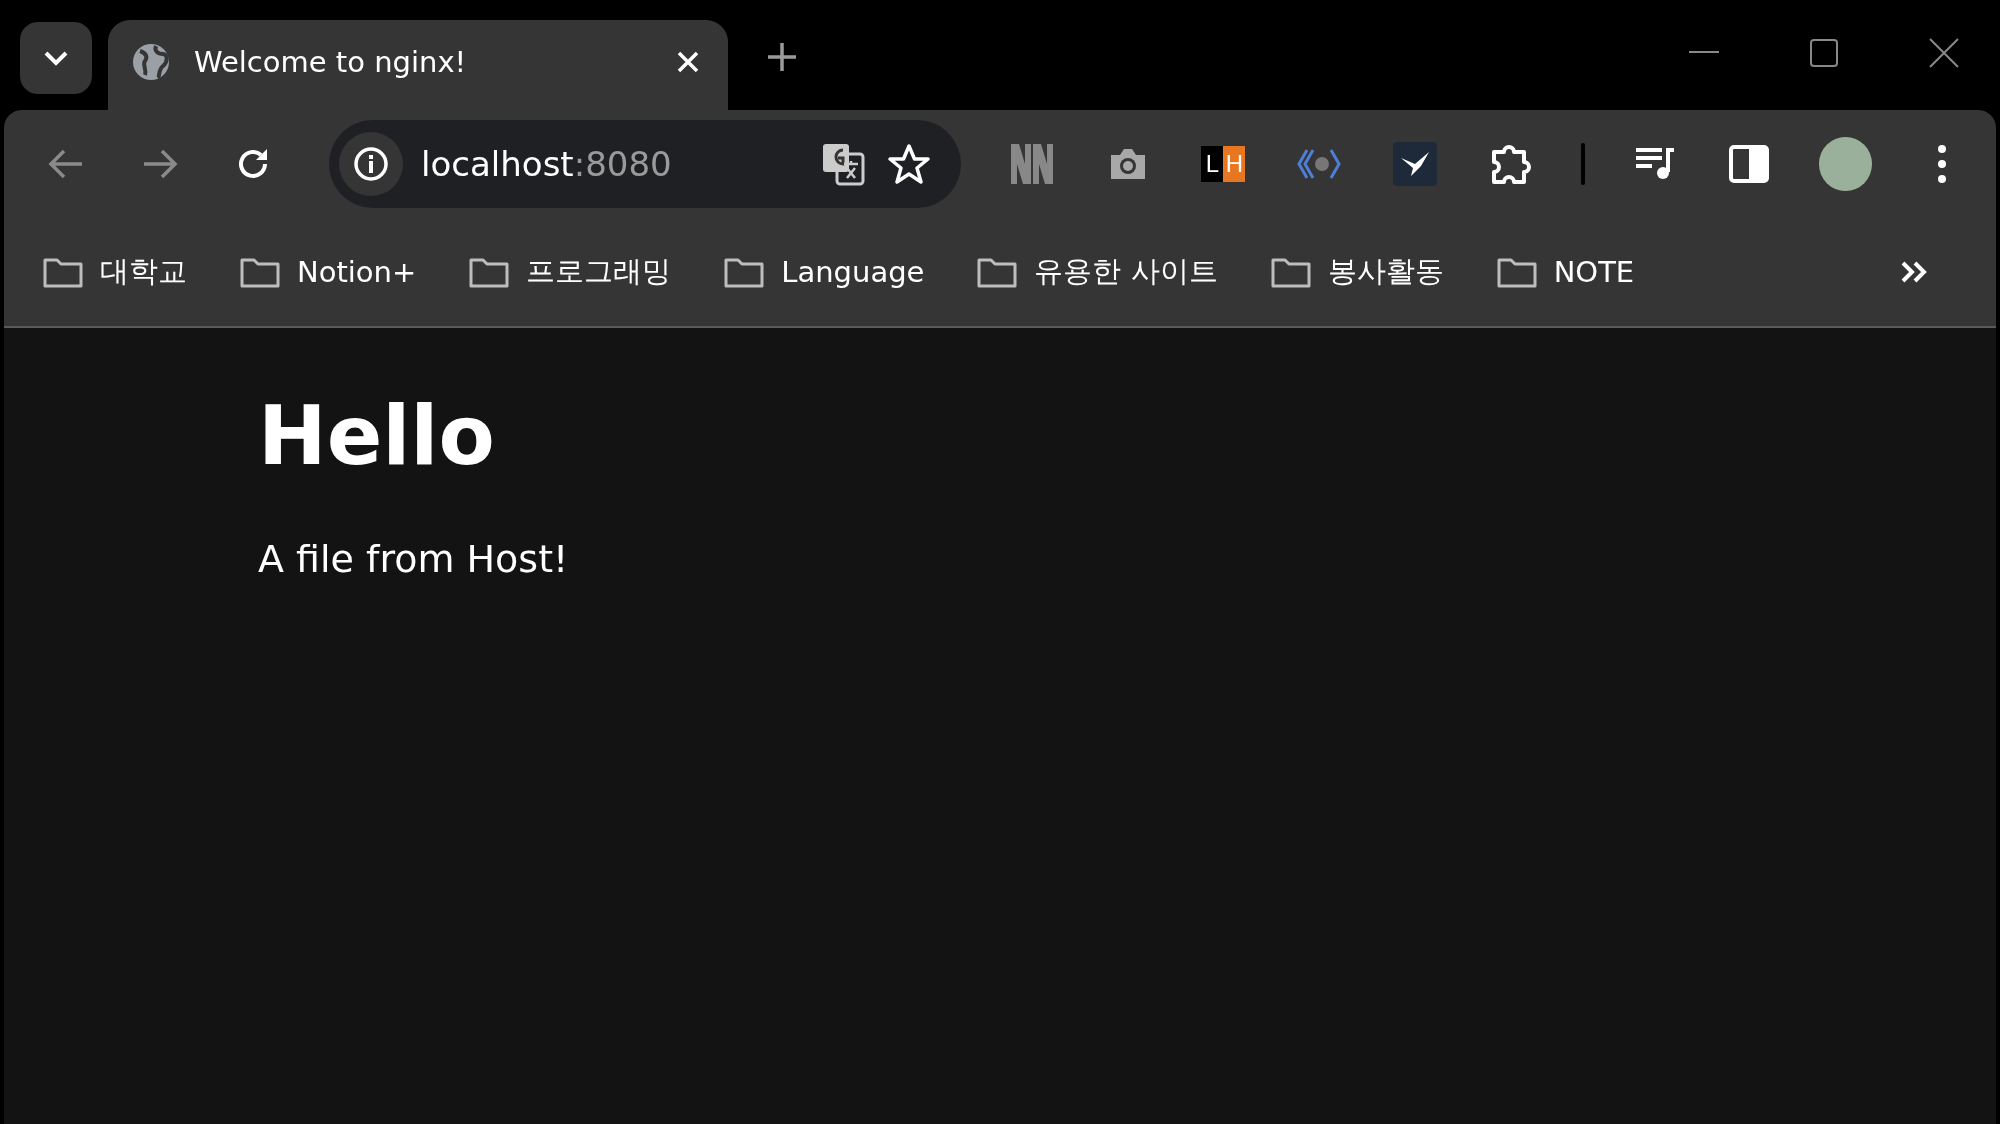 The image size is (2000, 1124). What do you see at coordinates (1565, 272) in the screenshot?
I see `bookmark-folder: NOTE` at bounding box center [1565, 272].